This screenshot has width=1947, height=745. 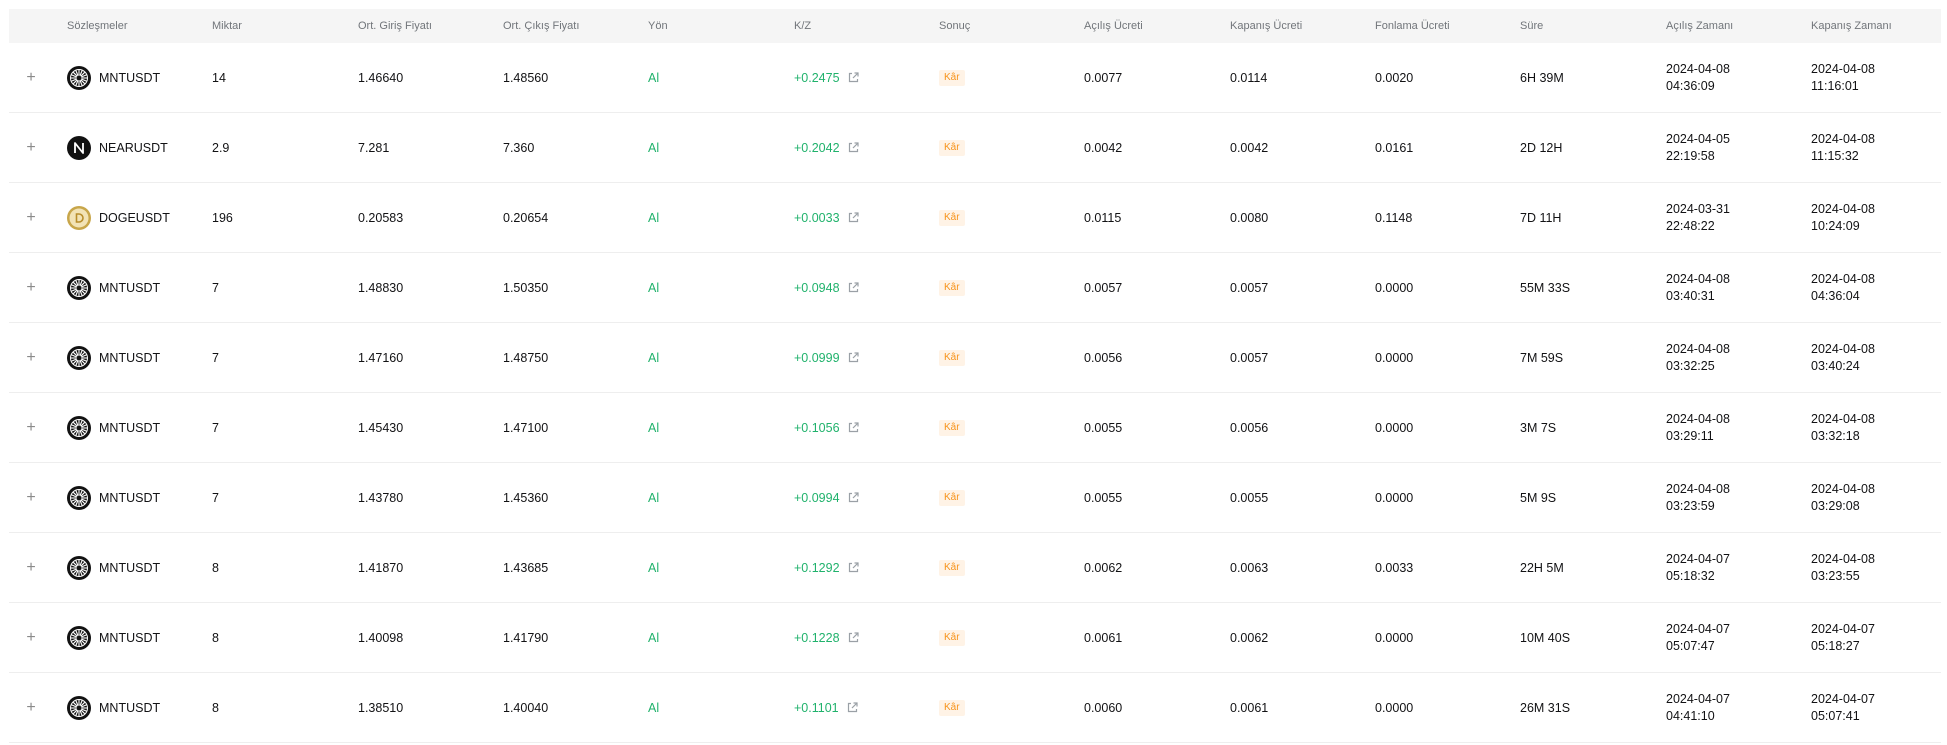 I want to click on open-fee: 0.0057, so click(x=1103, y=287).